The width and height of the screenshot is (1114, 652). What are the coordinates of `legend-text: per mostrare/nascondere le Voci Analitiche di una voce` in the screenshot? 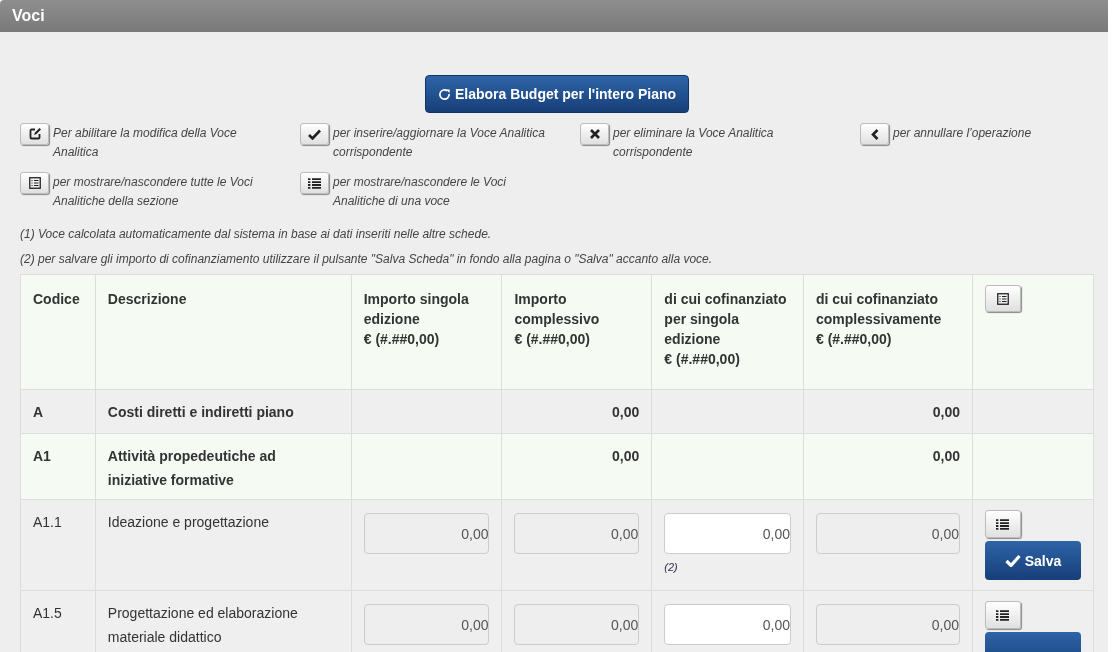 It's located at (420, 192).